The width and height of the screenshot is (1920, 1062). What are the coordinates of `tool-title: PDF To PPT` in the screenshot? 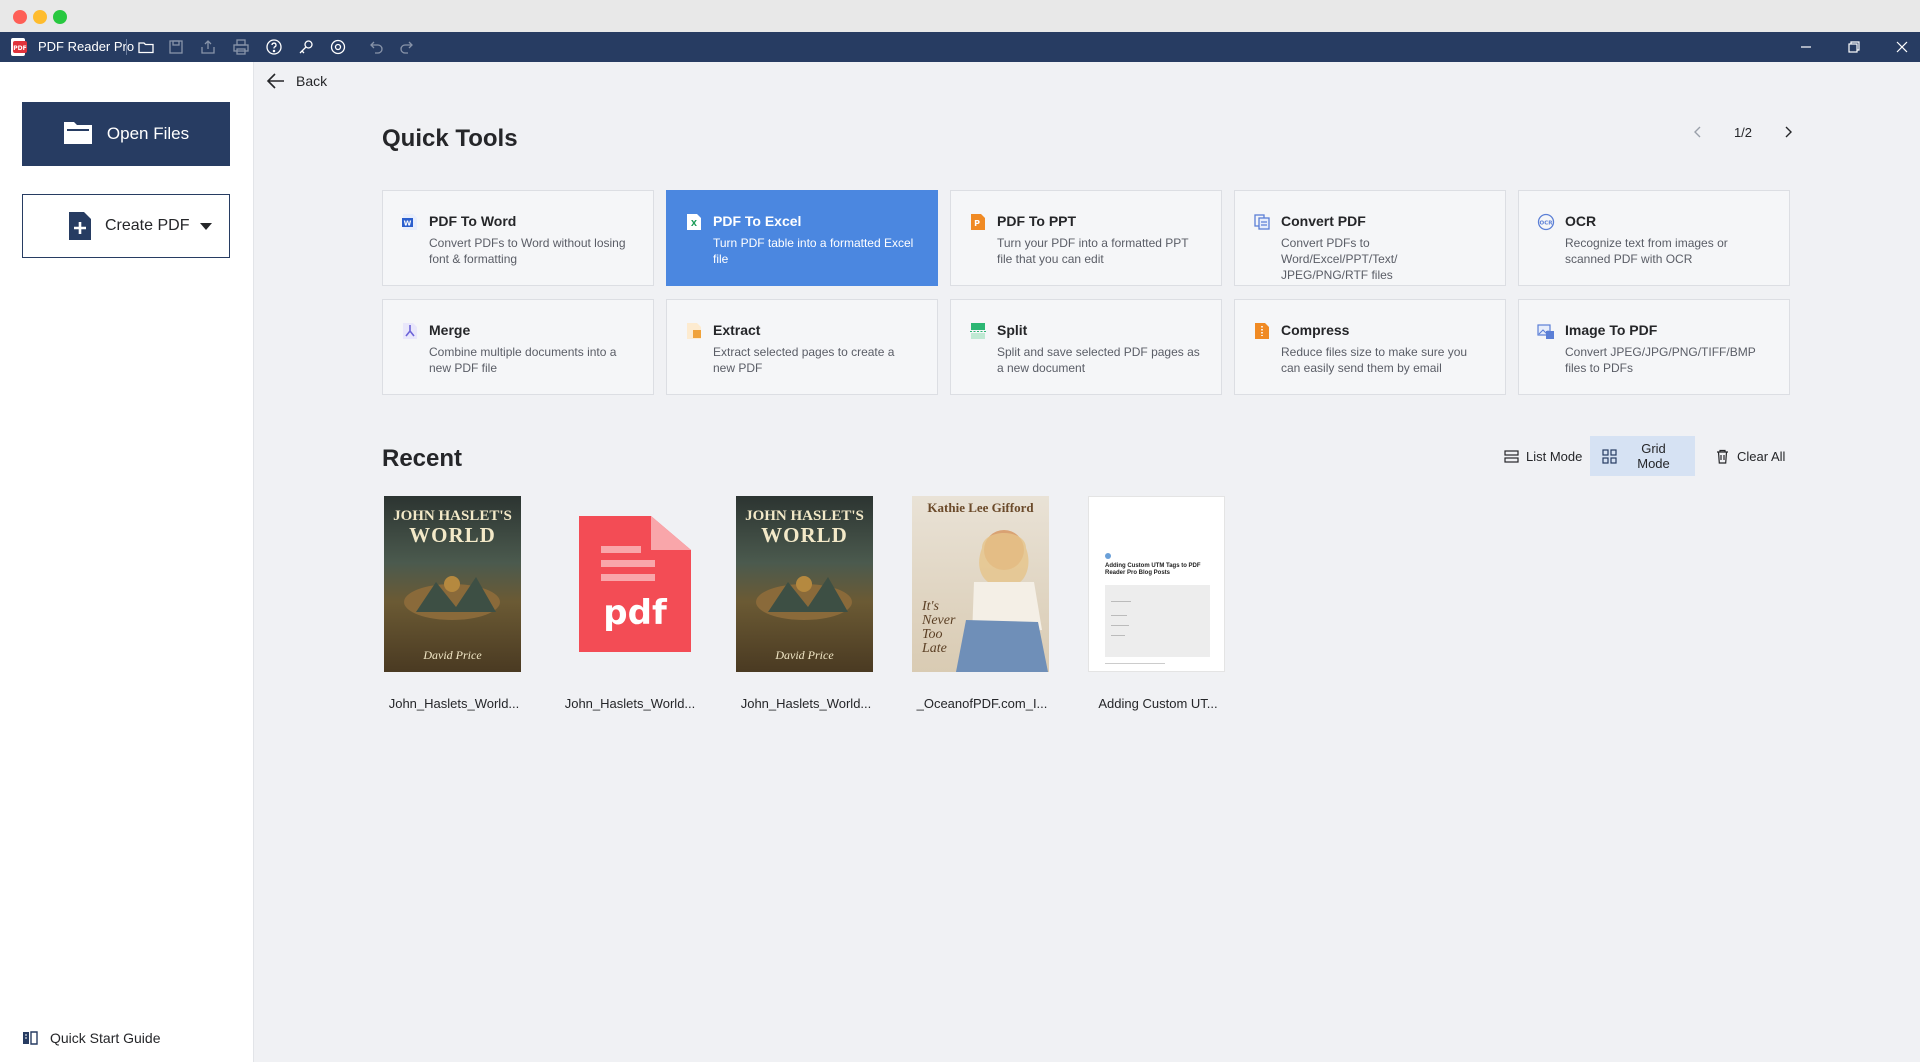 It's located at (1037, 221).